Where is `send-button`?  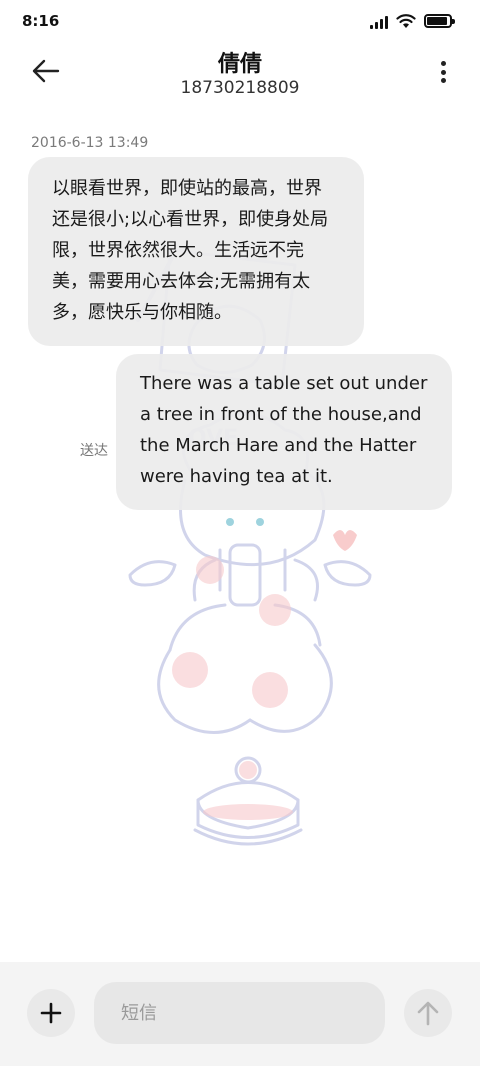
send-button is located at coordinates (428, 1013).